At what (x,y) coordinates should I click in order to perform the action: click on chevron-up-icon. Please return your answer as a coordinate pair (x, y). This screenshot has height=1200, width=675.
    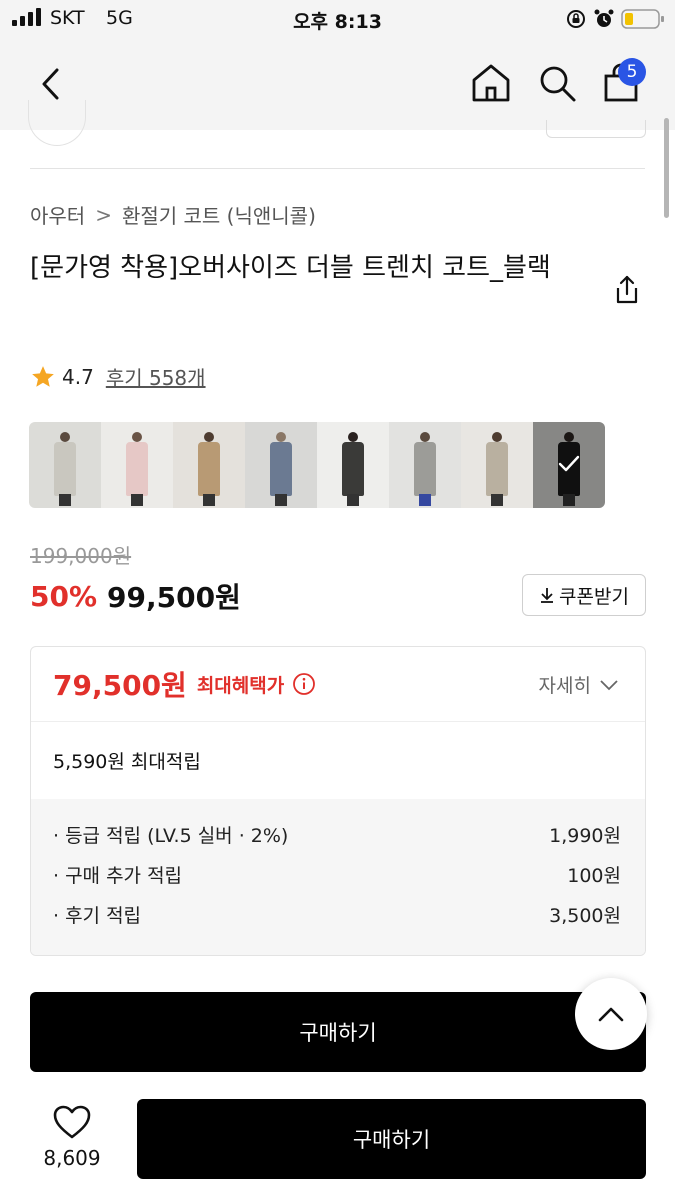
    Looking at the image, I should click on (611, 1014).